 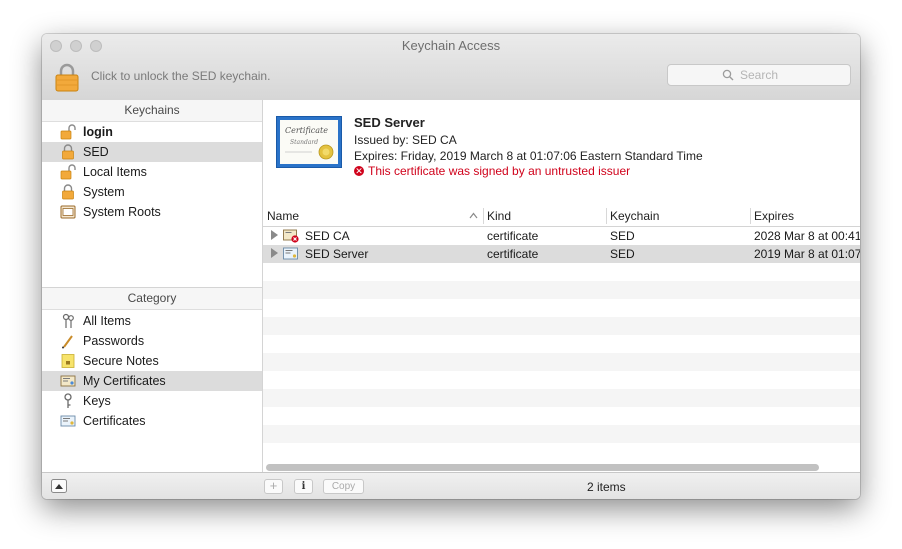 What do you see at coordinates (181, 76) in the screenshot?
I see `unlock-hint: Click to unlock the SED keychain.` at bounding box center [181, 76].